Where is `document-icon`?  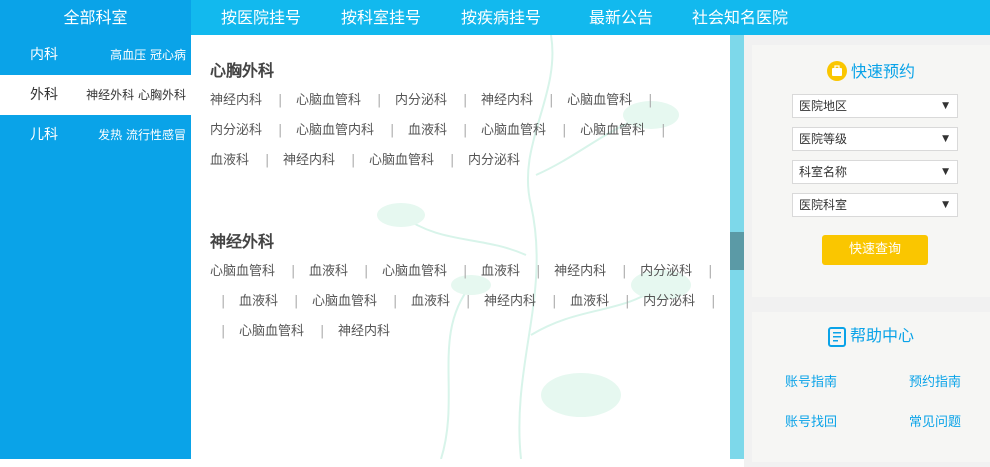
document-icon is located at coordinates (836, 337).